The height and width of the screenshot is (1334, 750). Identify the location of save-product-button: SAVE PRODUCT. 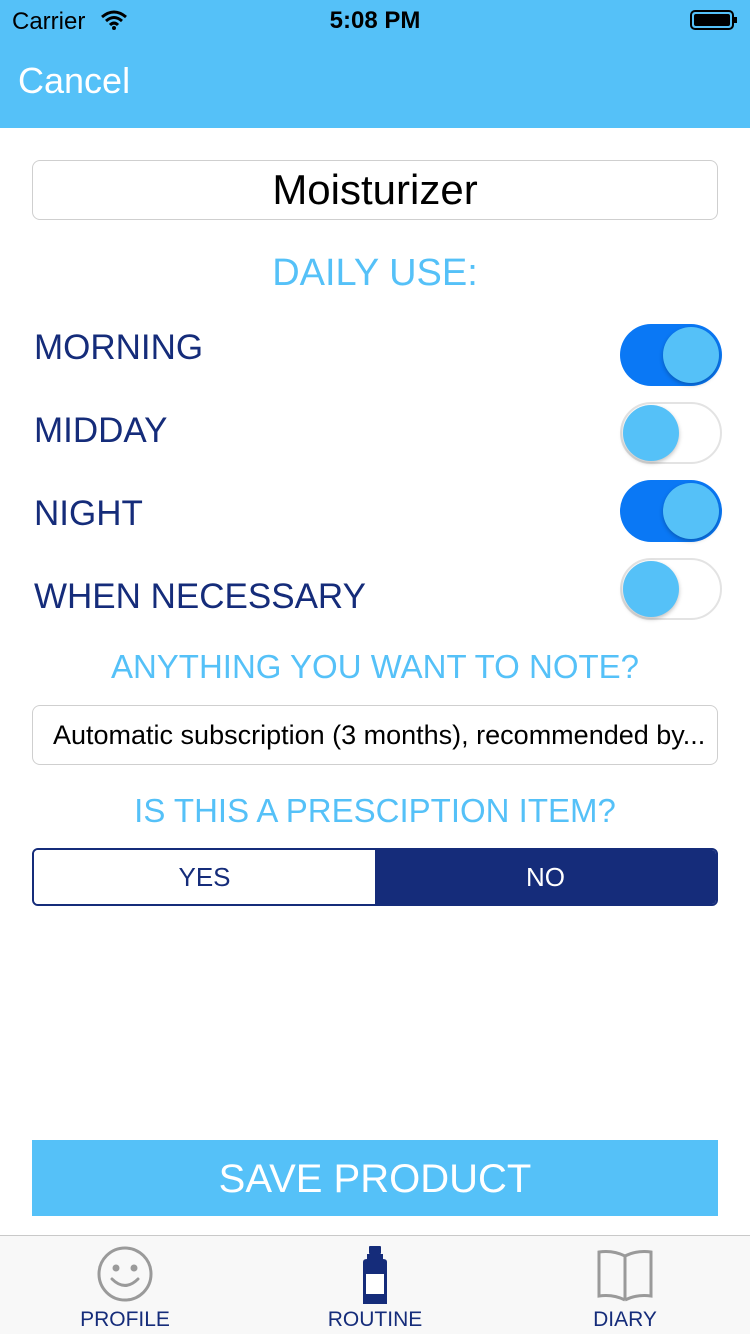
(375, 1178).